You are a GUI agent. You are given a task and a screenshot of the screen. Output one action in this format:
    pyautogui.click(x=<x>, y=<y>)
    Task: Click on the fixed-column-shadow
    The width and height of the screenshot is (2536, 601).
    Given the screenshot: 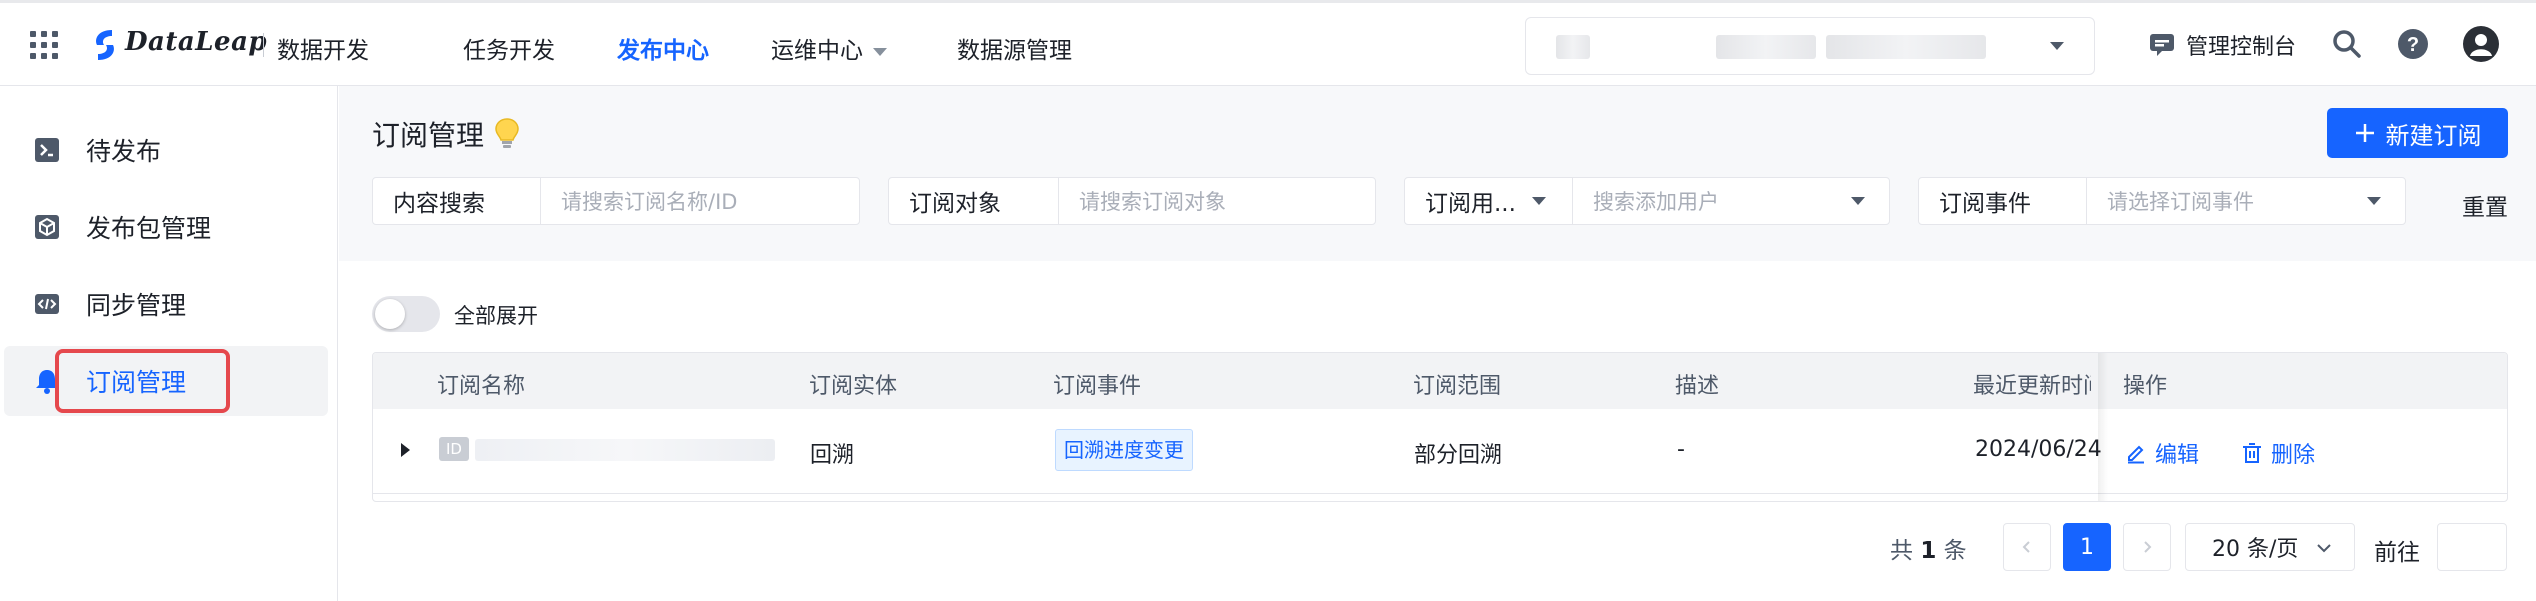 What is the action you would take?
    pyautogui.click(x=2103, y=427)
    